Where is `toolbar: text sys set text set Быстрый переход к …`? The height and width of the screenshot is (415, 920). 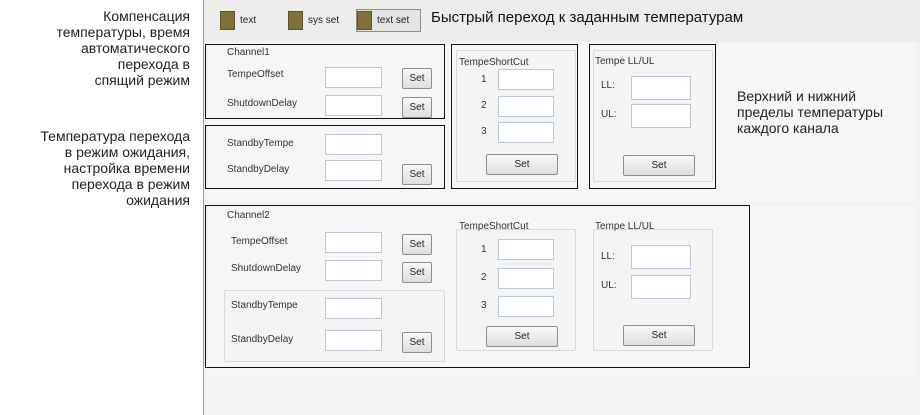
toolbar: text sys set text set Быстрый переход к … is located at coordinates (562, 21).